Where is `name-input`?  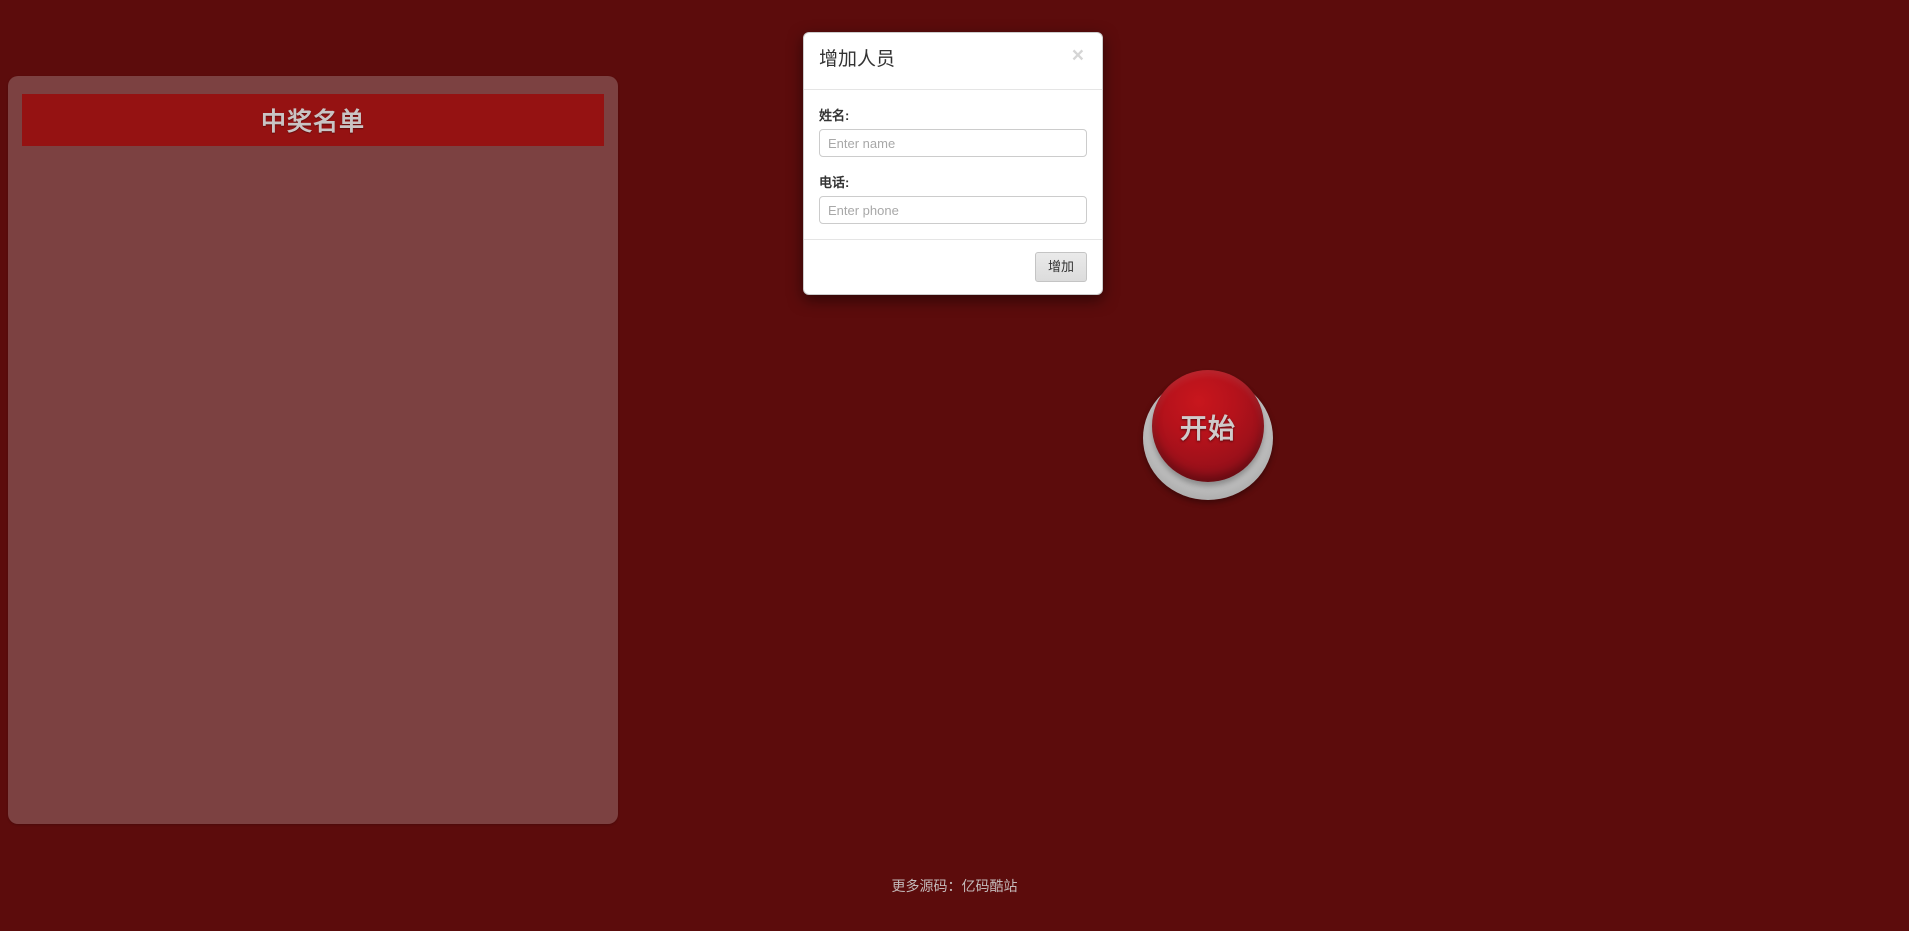
name-input is located at coordinates (953, 143).